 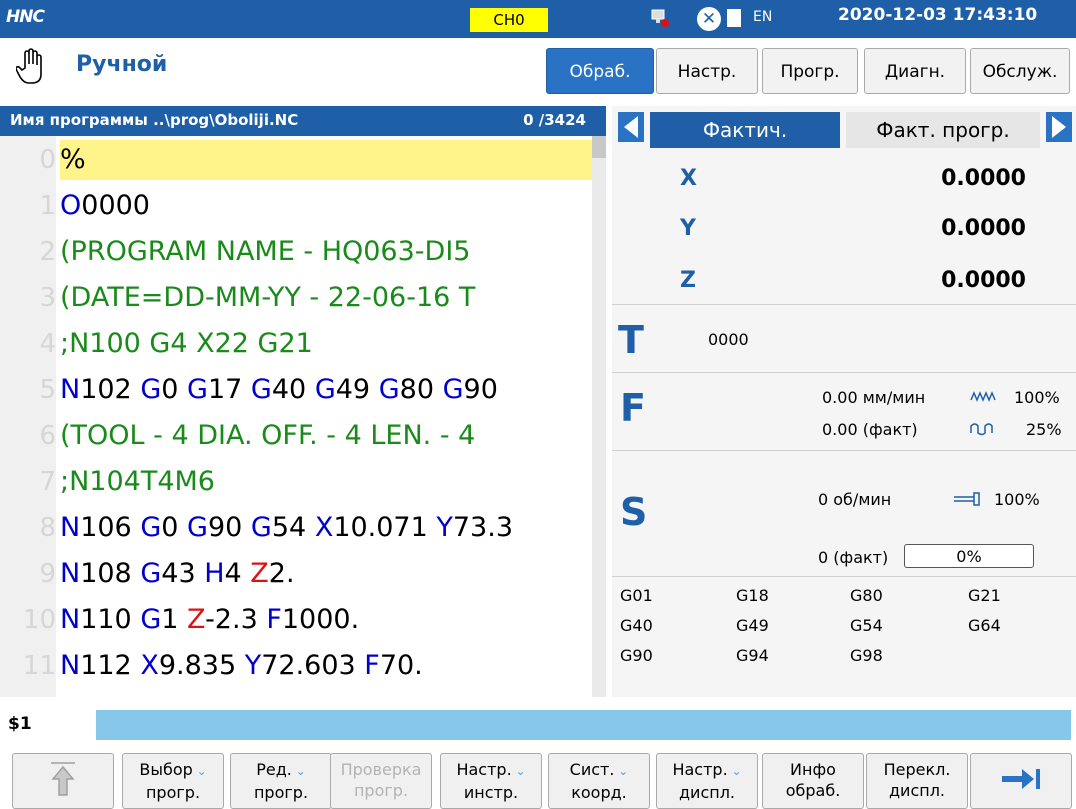 I want to click on line-number: 5, so click(x=47, y=390).